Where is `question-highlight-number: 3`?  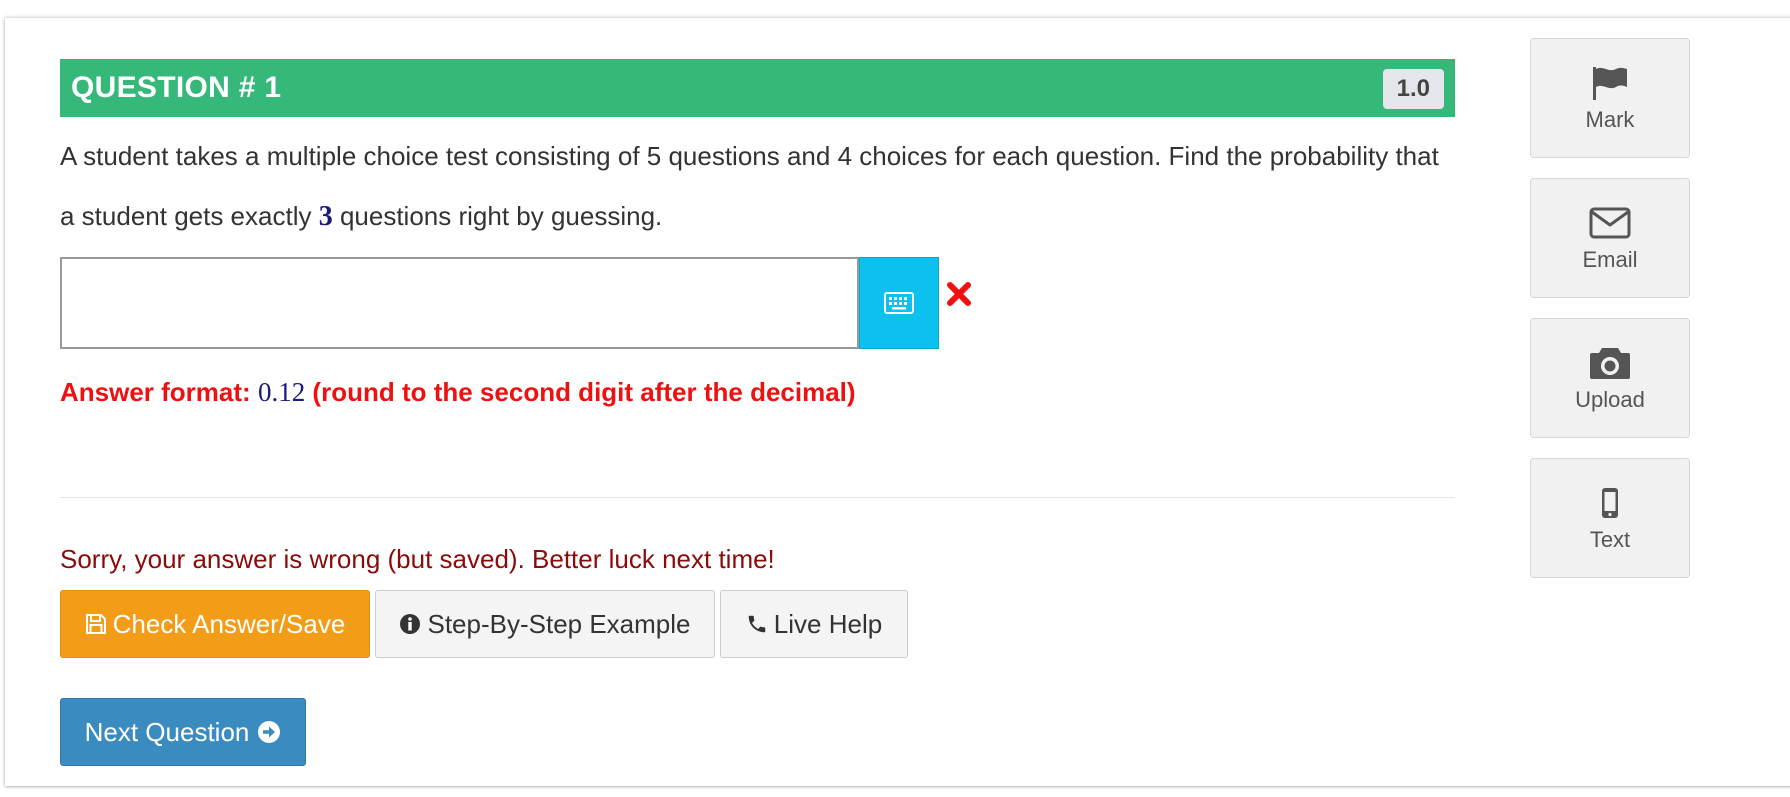 question-highlight-number: 3 is located at coordinates (325, 216).